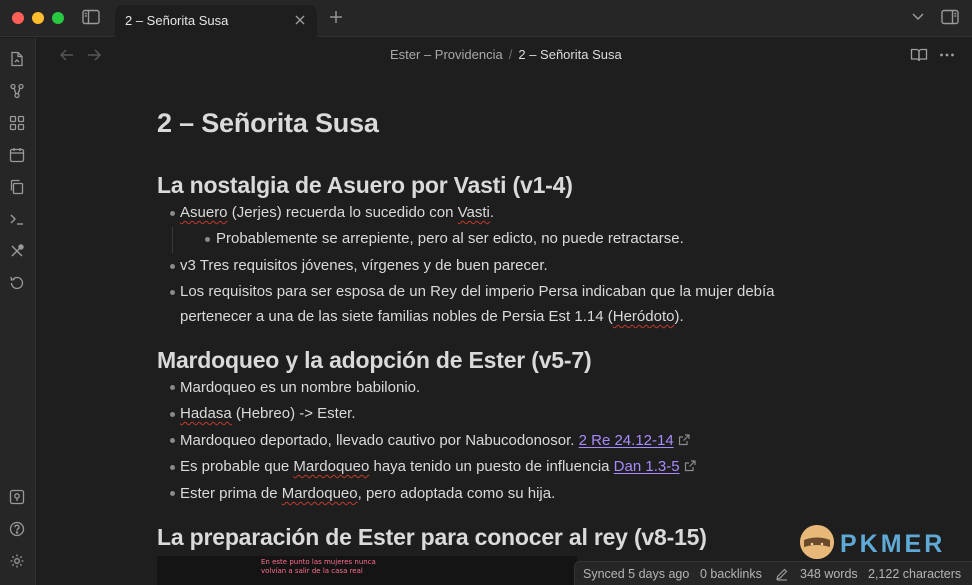 The height and width of the screenshot is (585, 972). What do you see at coordinates (374, 360) in the screenshot?
I see `section-heading: Mardoqueo y la adopción de Ester (v5-7)` at bounding box center [374, 360].